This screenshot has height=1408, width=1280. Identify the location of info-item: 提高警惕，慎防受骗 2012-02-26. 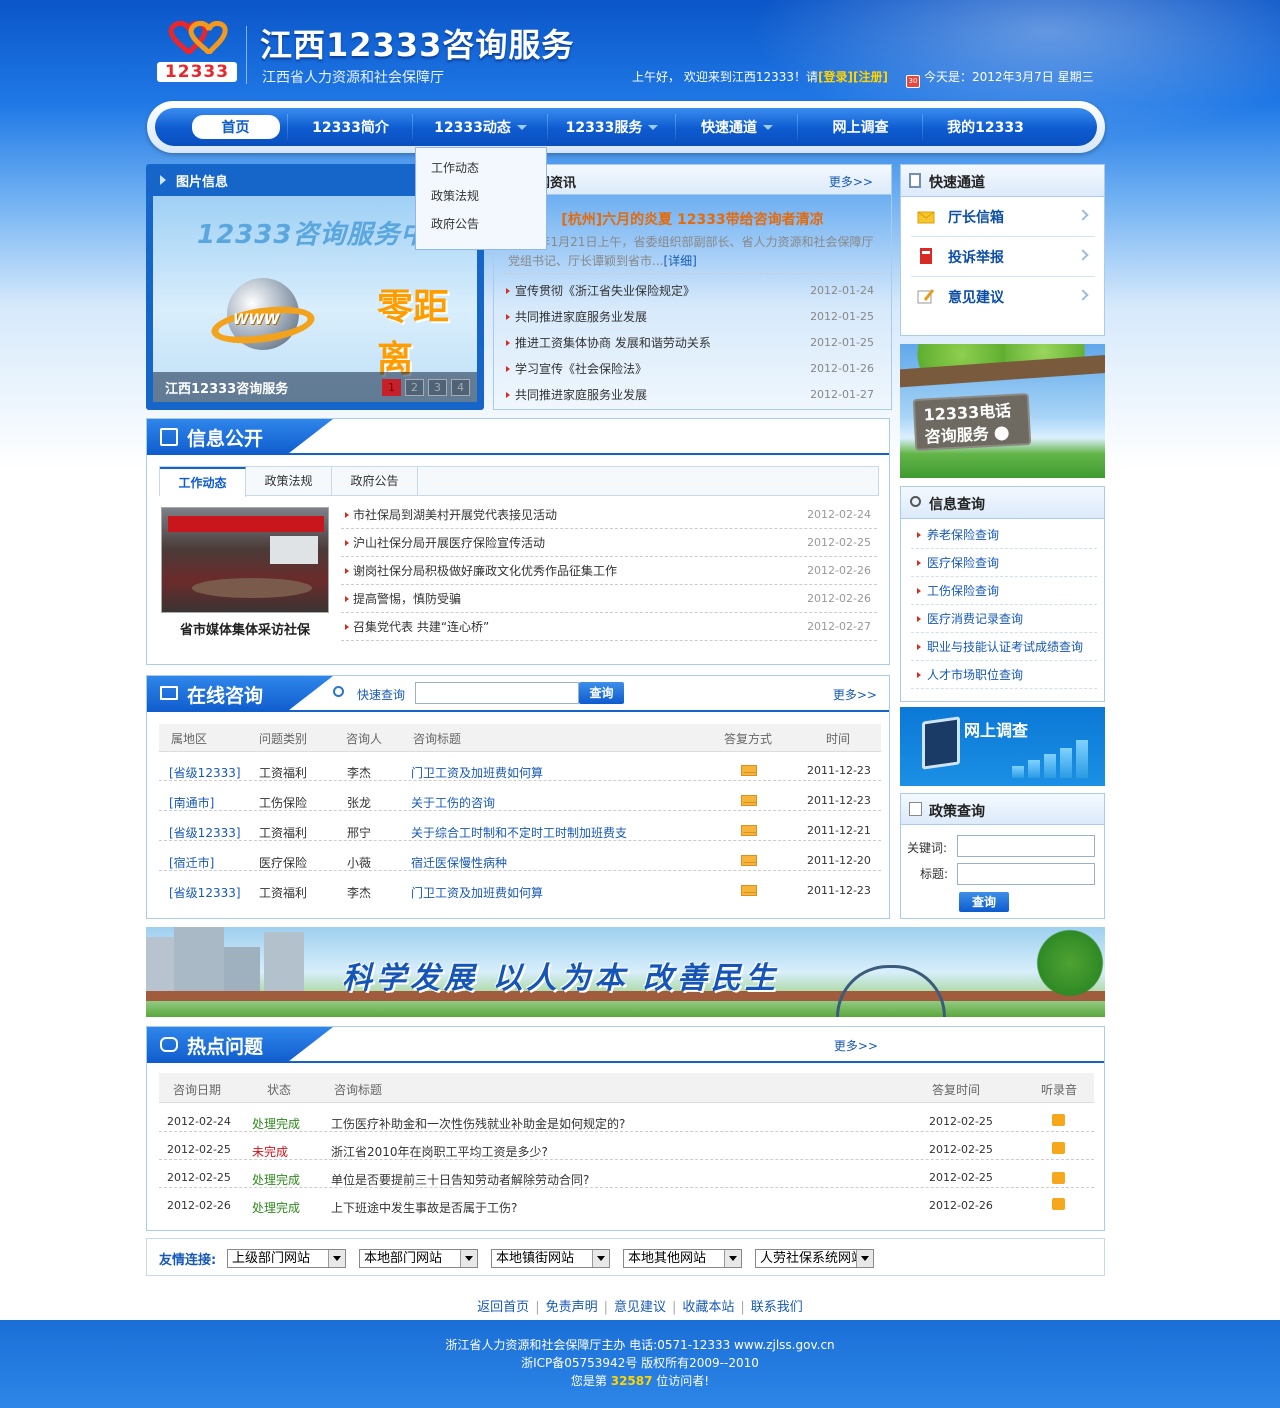
(609, 599).